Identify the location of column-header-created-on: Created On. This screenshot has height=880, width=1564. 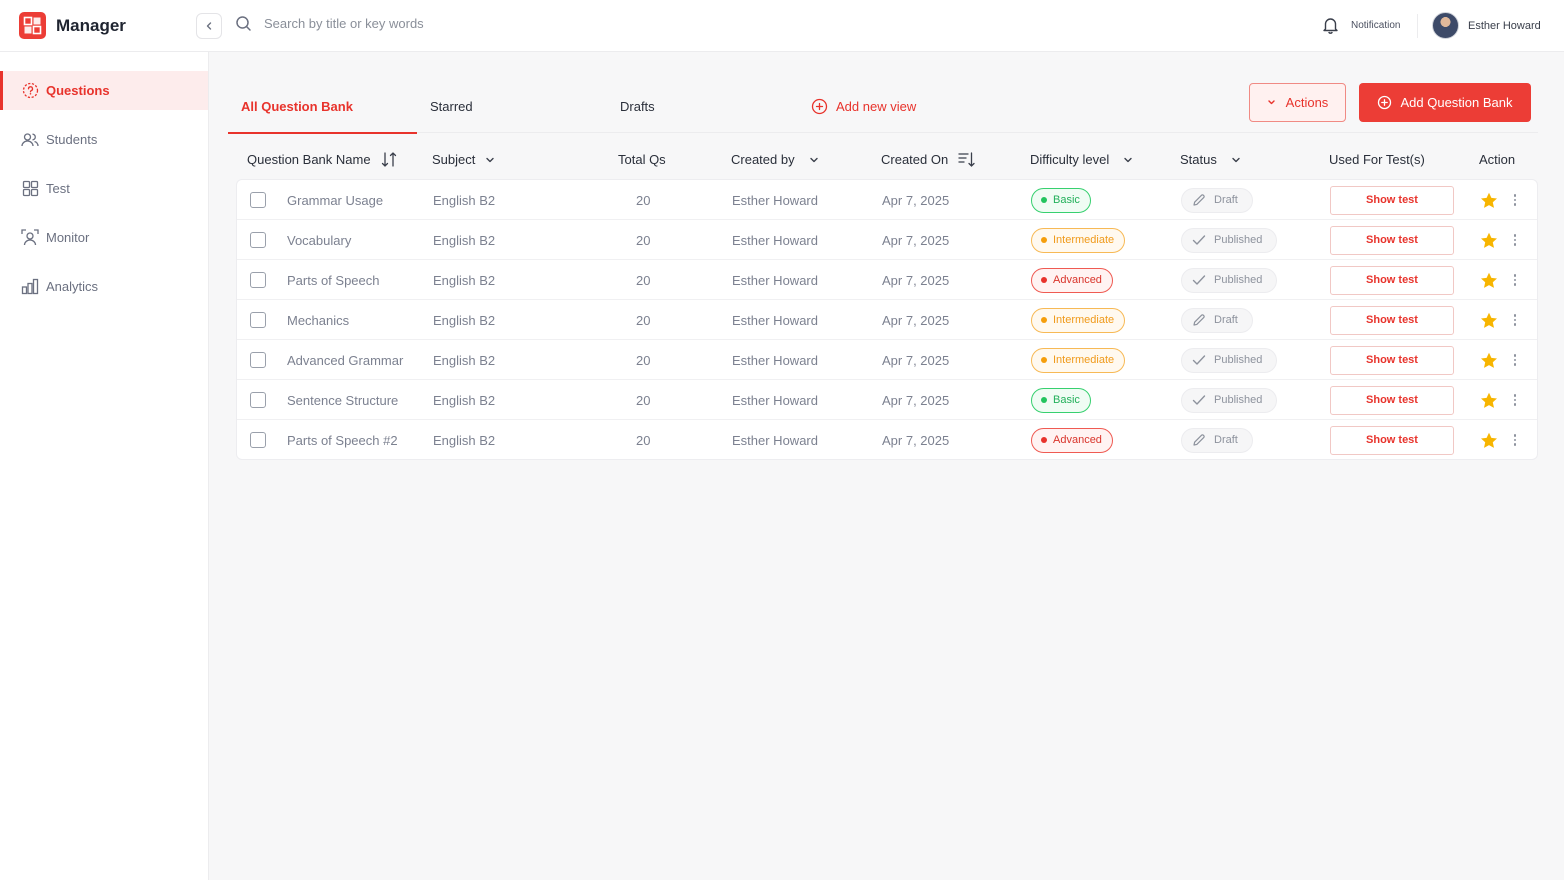
(928, 159).